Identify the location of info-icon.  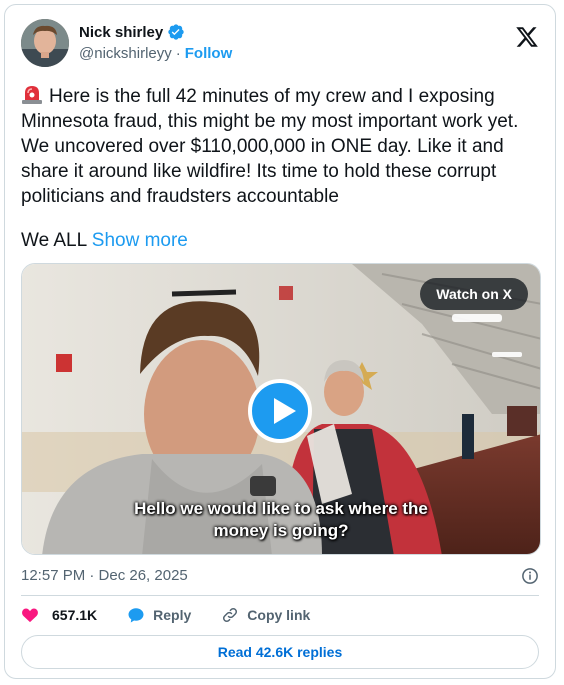
(530, 576).